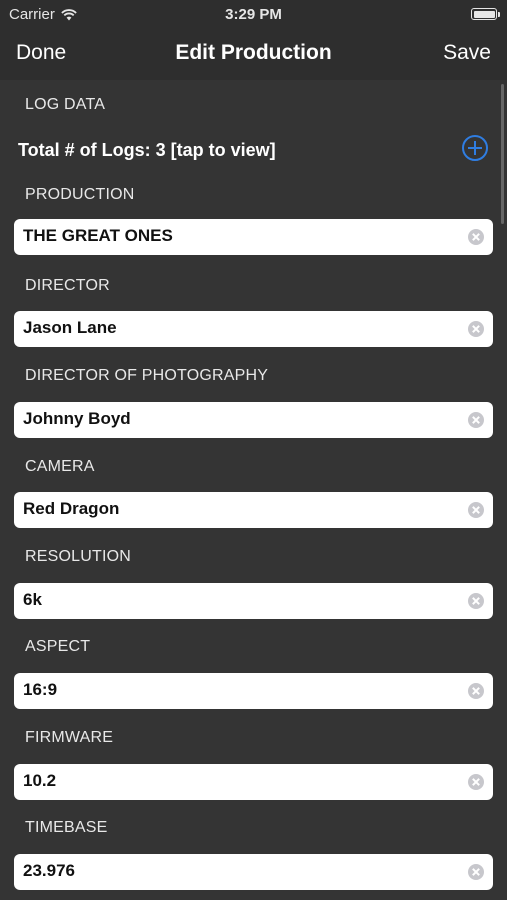 Image resolution: width=507 pixels, height=900 pixels. Describe the element at coordinates (147, 375) in the screenshot. I see `field-label-director-of-photography: DIRECTOR OF PHOTOGRAPHY` at that location.